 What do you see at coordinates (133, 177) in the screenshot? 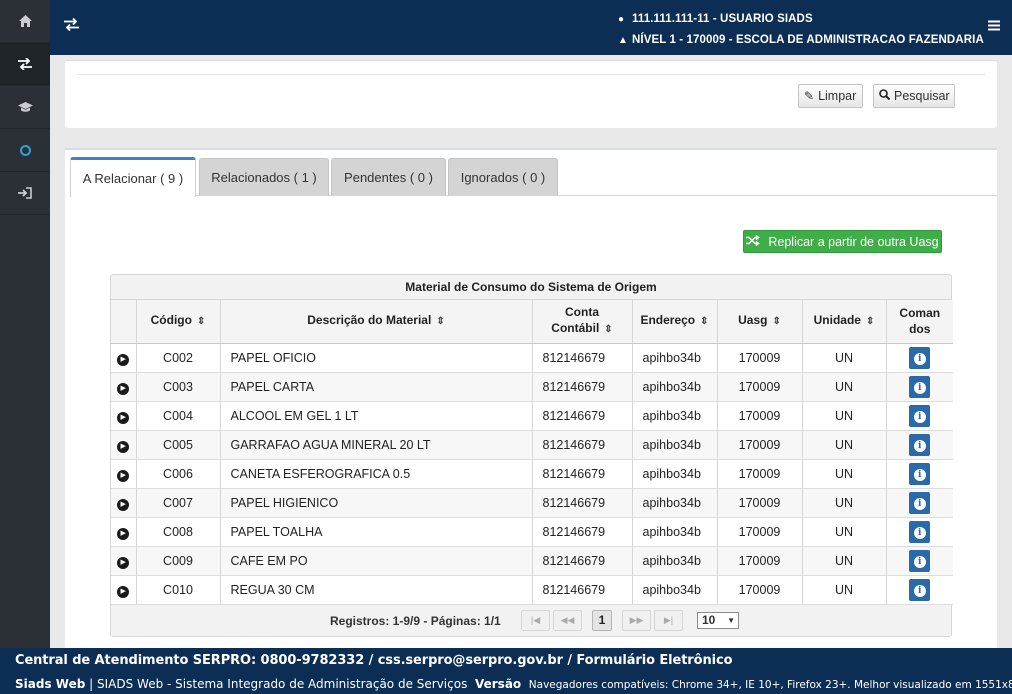
I see `tab-a-relacionar: A Relacionar ( 9 )` at bounding box center [133, 177].